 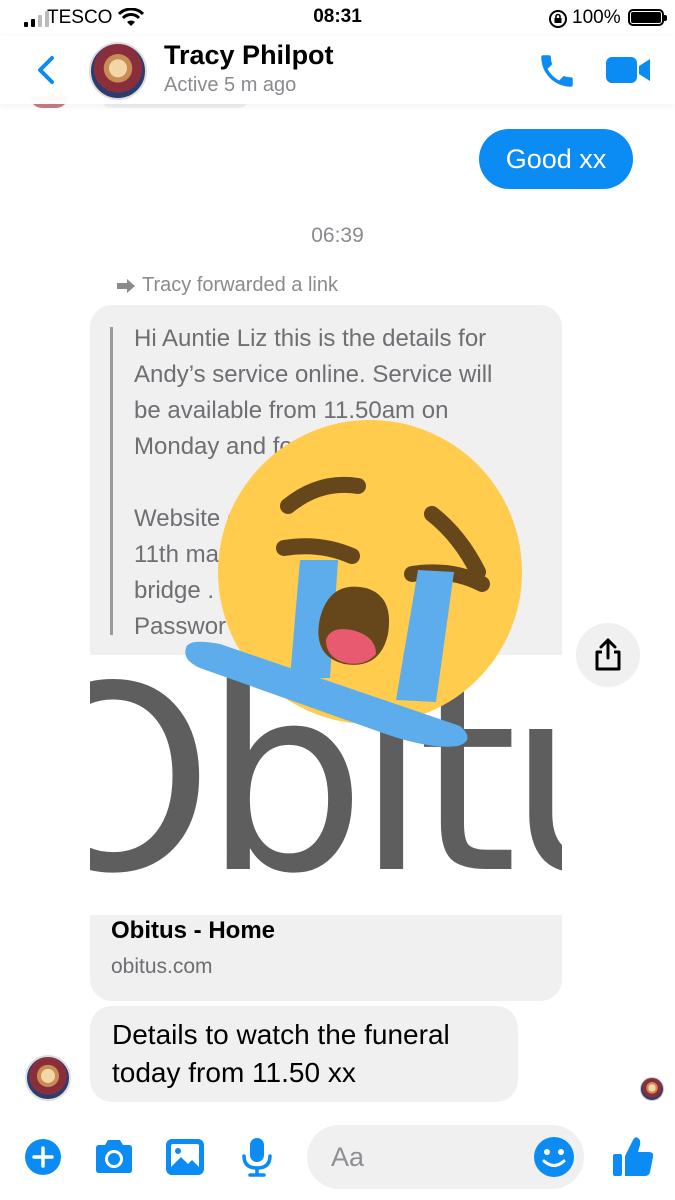 I want to click on message-composer, so click(x=337, y=1160).